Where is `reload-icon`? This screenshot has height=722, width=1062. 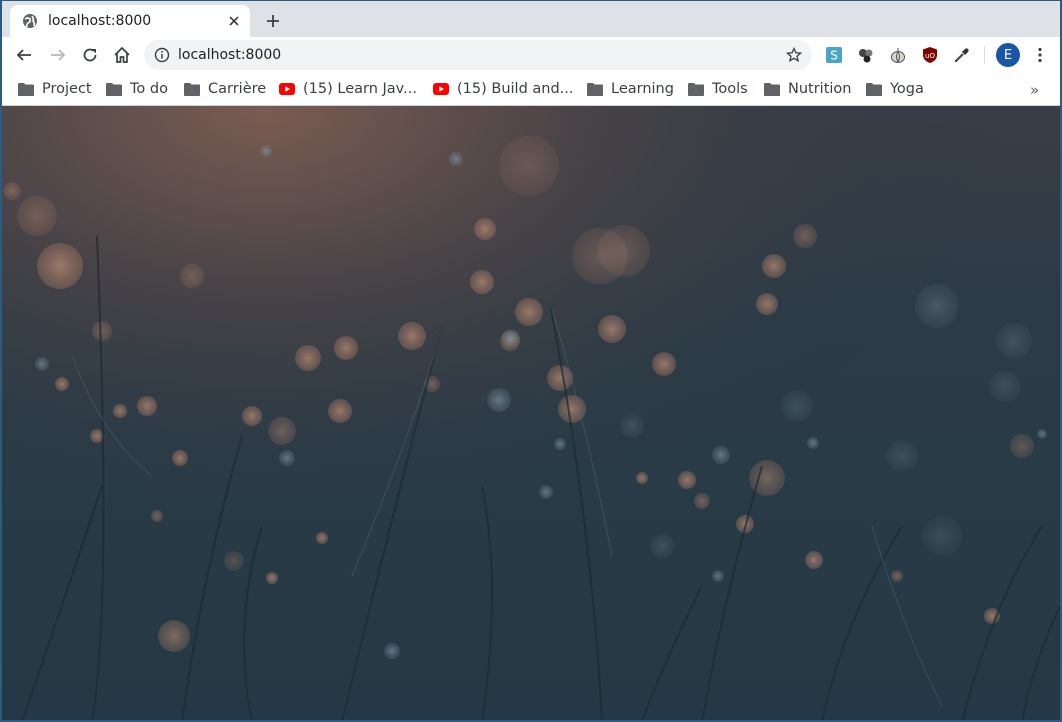 reload-icon is located at coordinates (90, 55).